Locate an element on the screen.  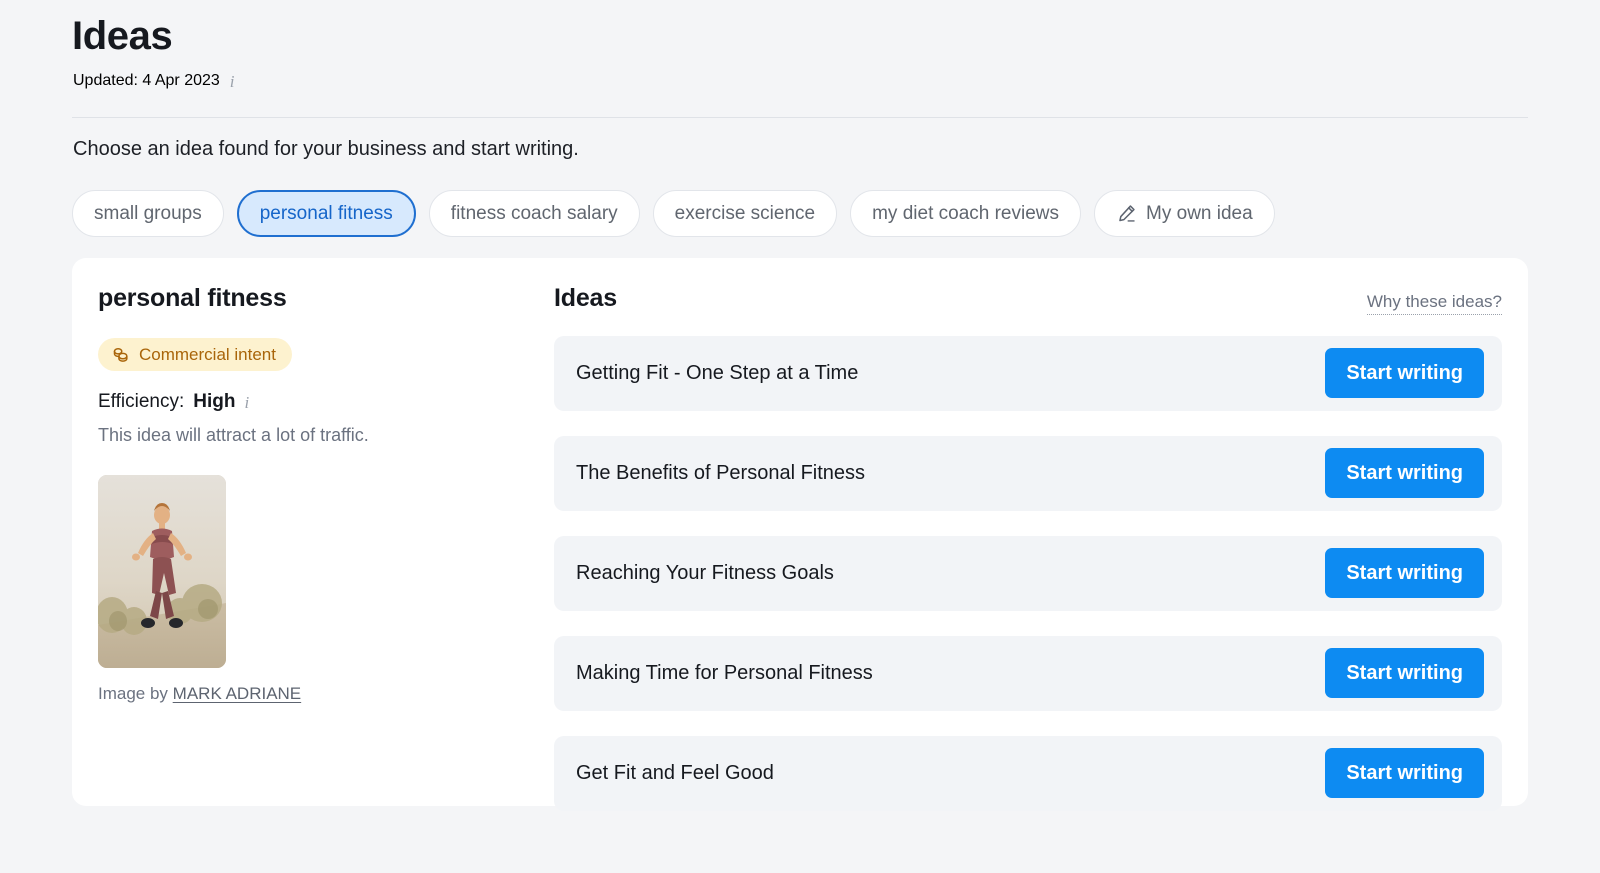
chip-label: My own idea is located at coordinates (1199, 213).